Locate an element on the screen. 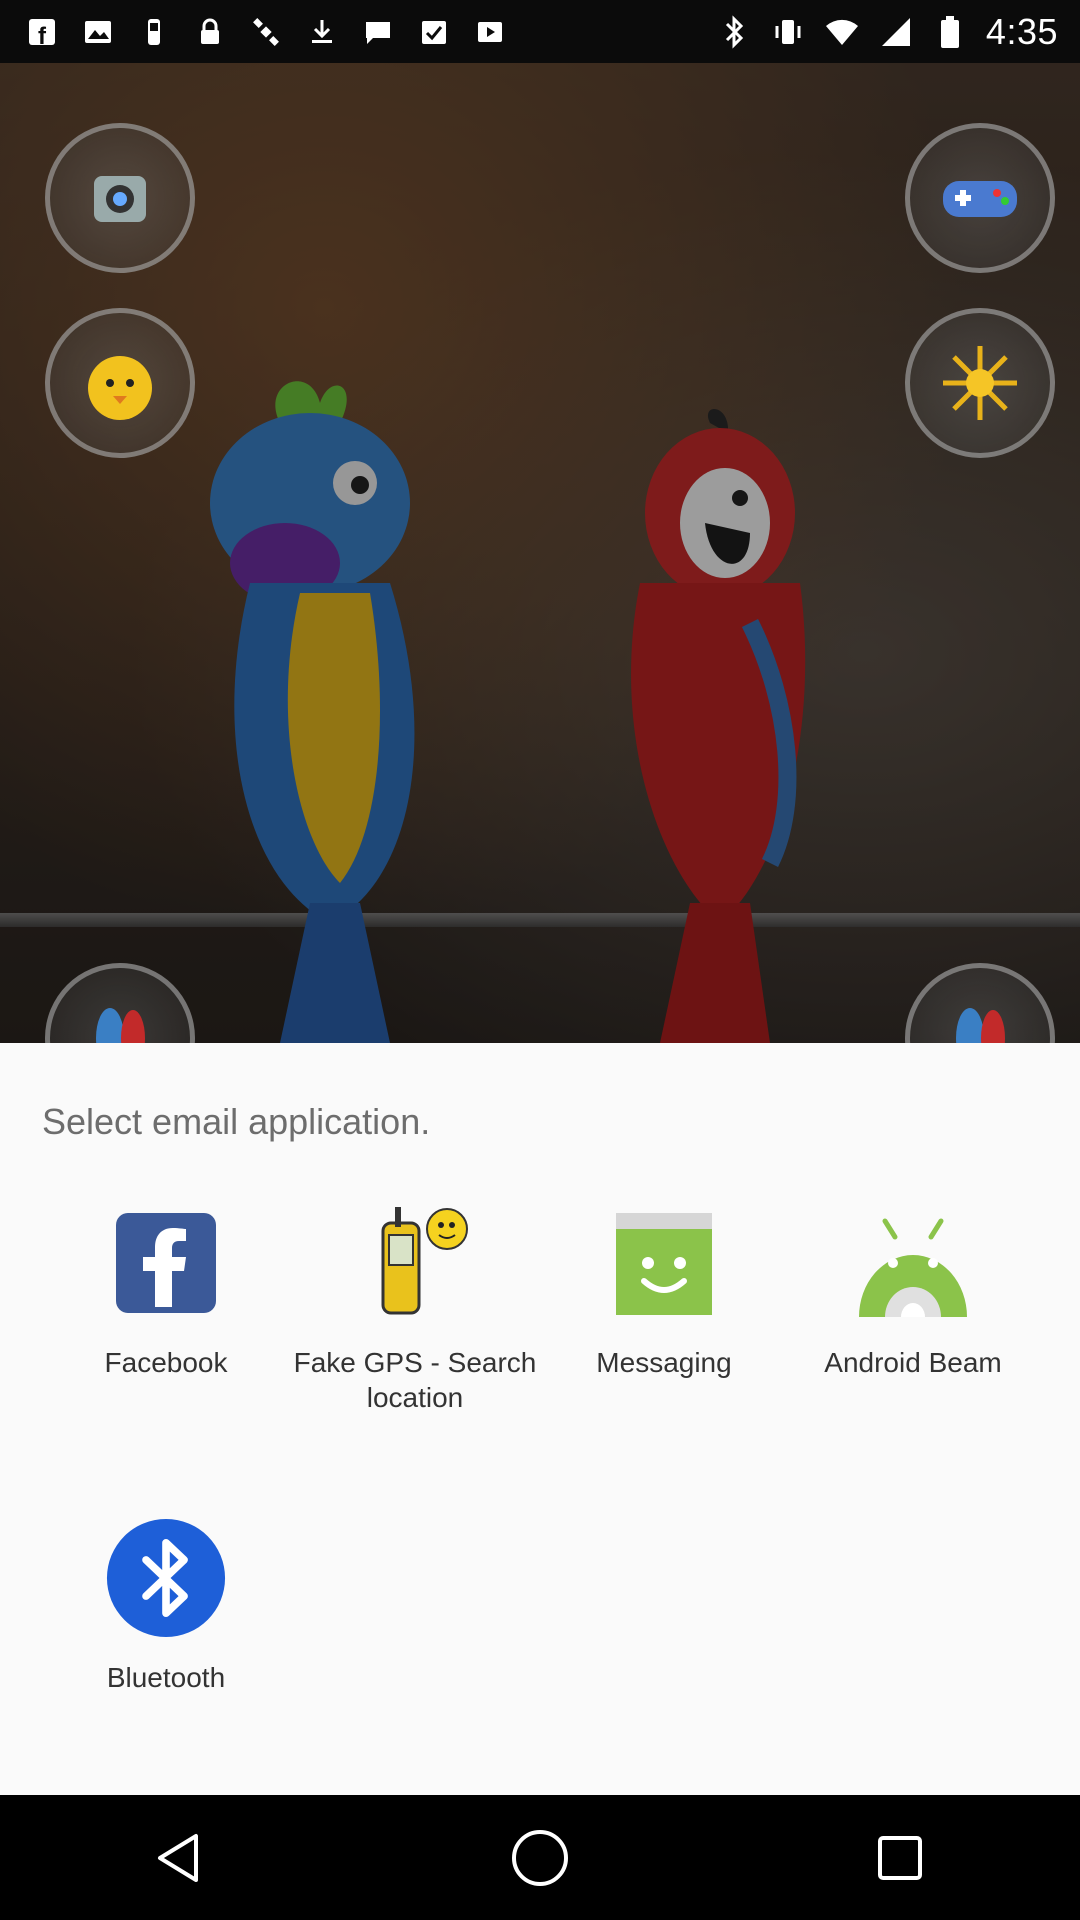  signal-icon is located at coordinates (896, 32).